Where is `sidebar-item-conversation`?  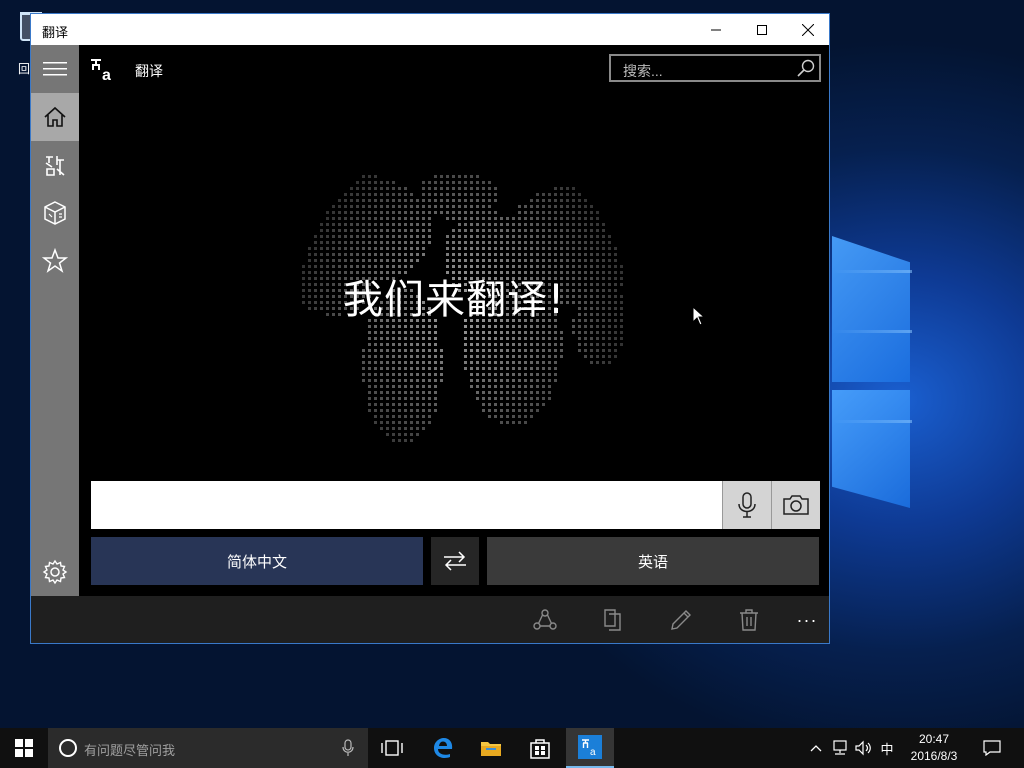
sidebar-item-conversation is located at coordinates (55, 213).